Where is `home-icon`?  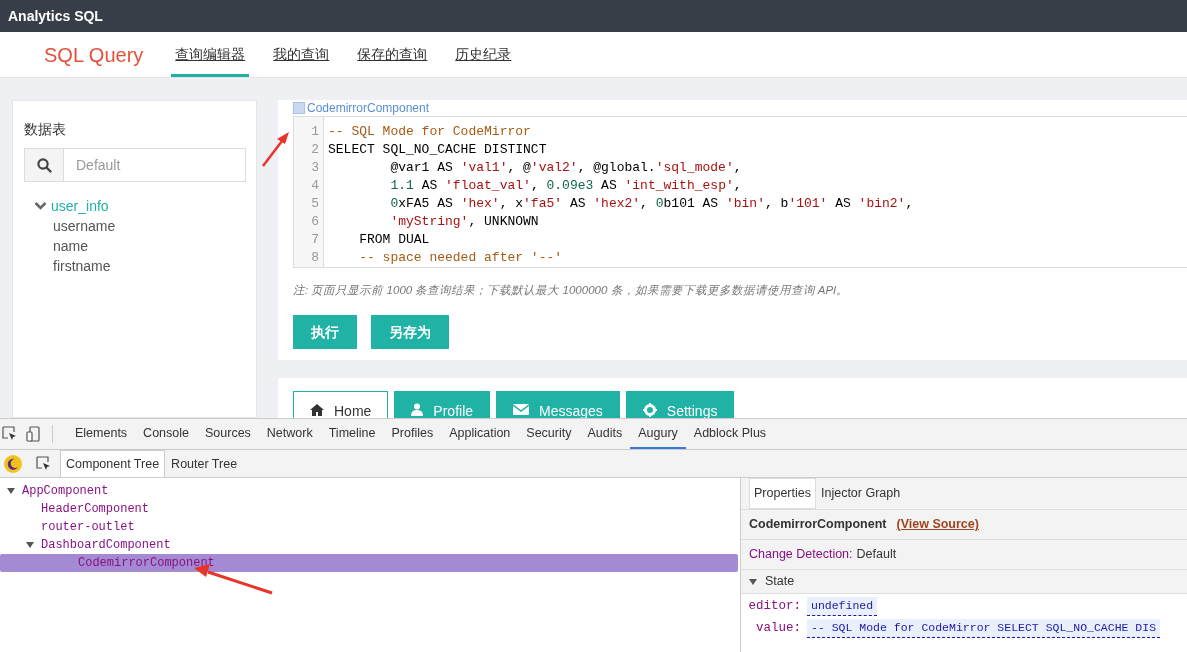 home-icon is located at coordinates (317, 410).